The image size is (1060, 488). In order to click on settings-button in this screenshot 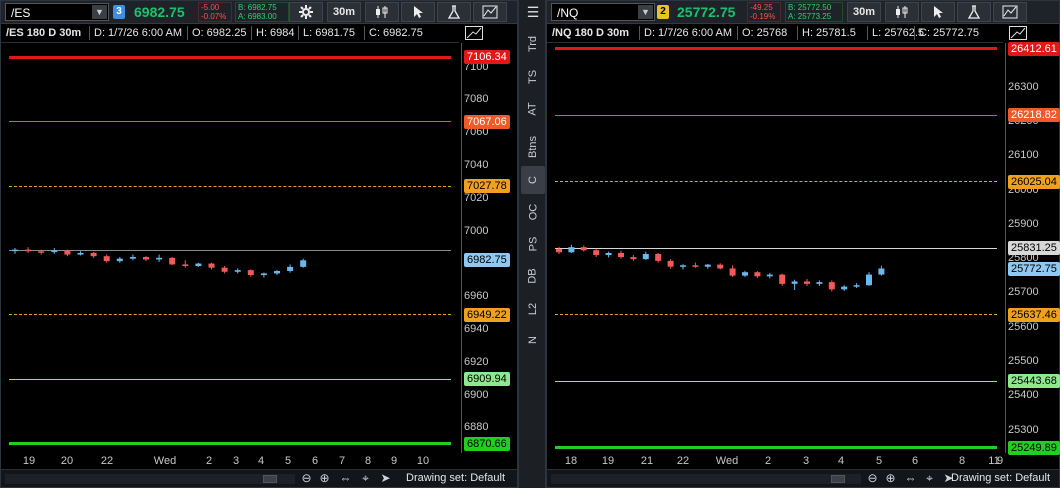, I will do `click(306, 12)`.